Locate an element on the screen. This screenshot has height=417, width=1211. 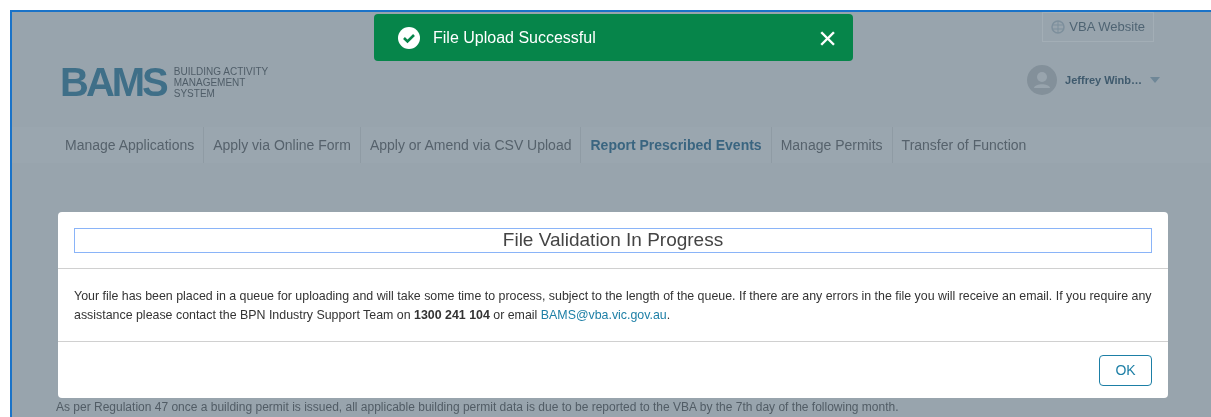
regulation-text: As per Regulation 47 once a building permit is issued, all applicable building permit data is due to be reported to the VBA by the 7th day of the following month. is located at coordinates (477, 407).